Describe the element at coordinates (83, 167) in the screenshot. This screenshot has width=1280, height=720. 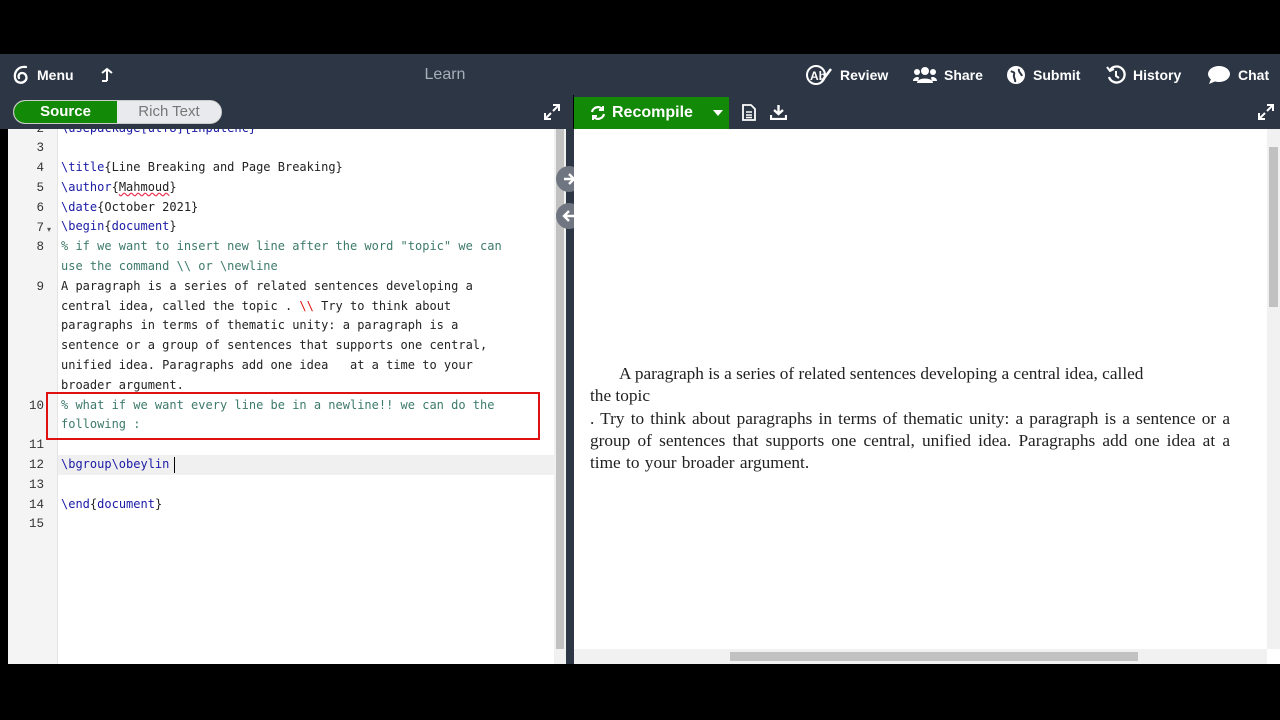
I see `code-command: \title` at that location.